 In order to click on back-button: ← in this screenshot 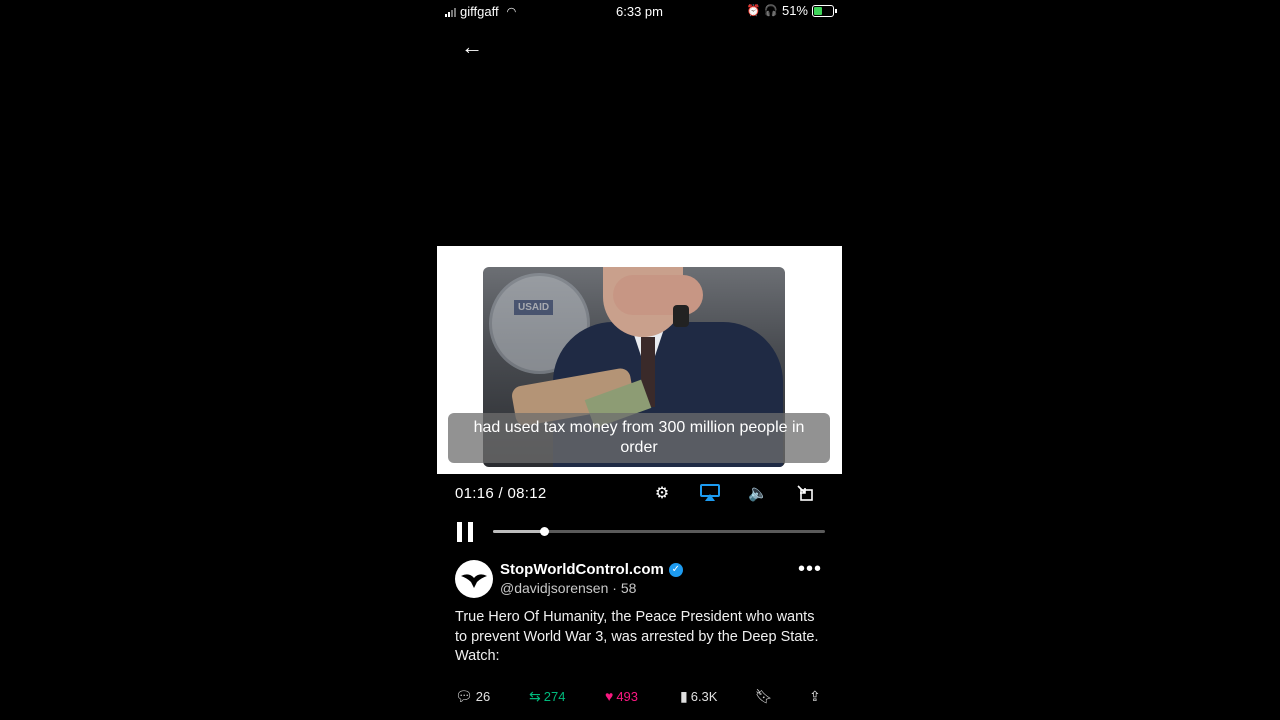, I will do `click(472, 47)`.